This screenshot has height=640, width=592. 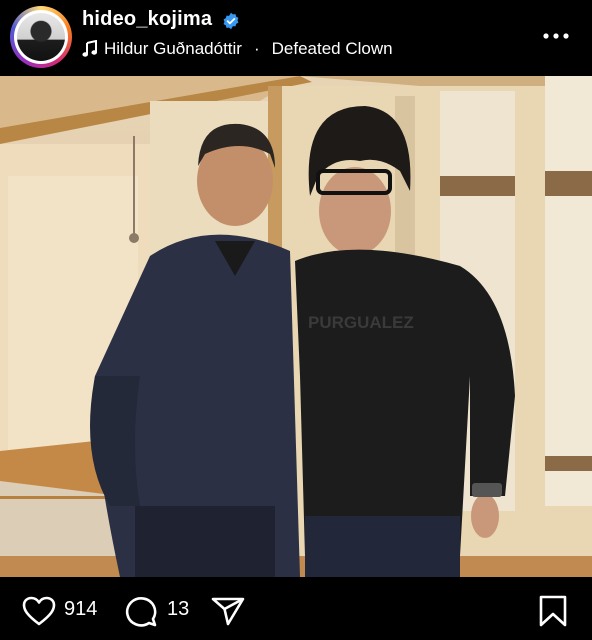 What do you see at coordinates (228, 611) in the screenshot?
I see `share-icon` at bounding box center [228, 611].